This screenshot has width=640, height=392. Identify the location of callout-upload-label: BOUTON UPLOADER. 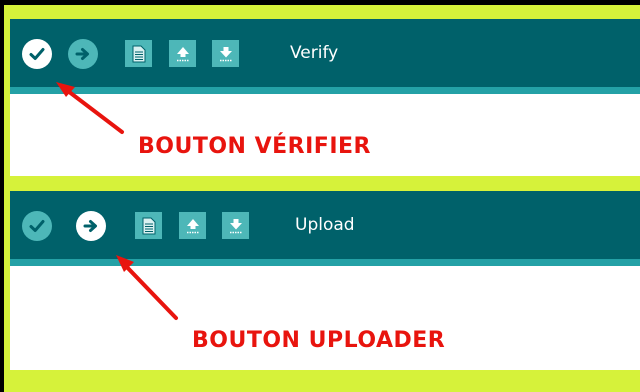
(319, 340).